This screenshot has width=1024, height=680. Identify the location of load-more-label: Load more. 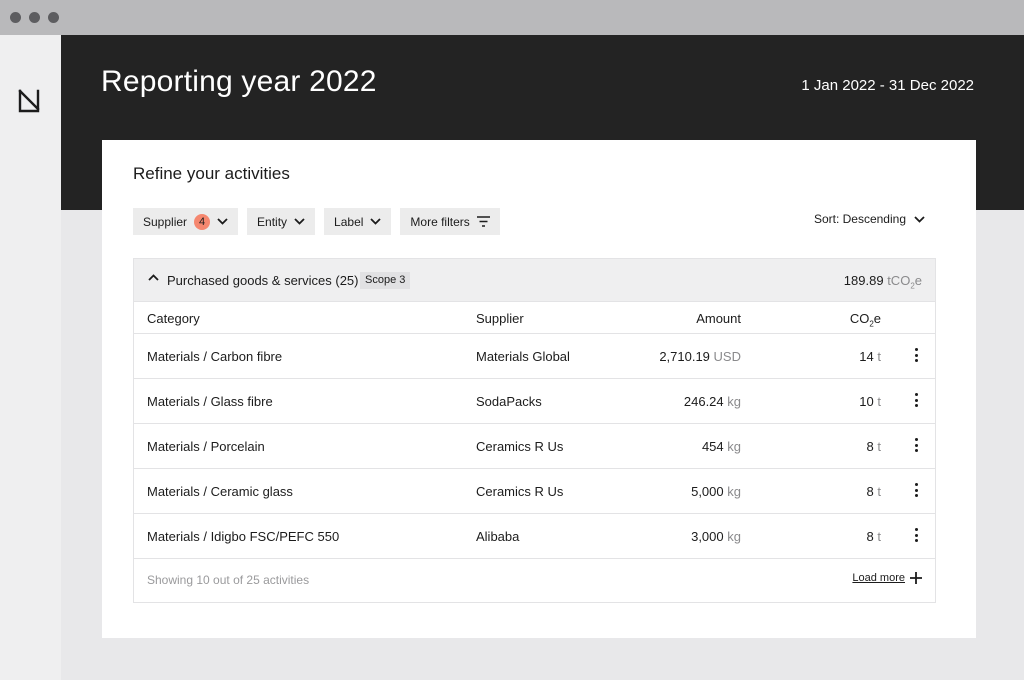
(878, 578).